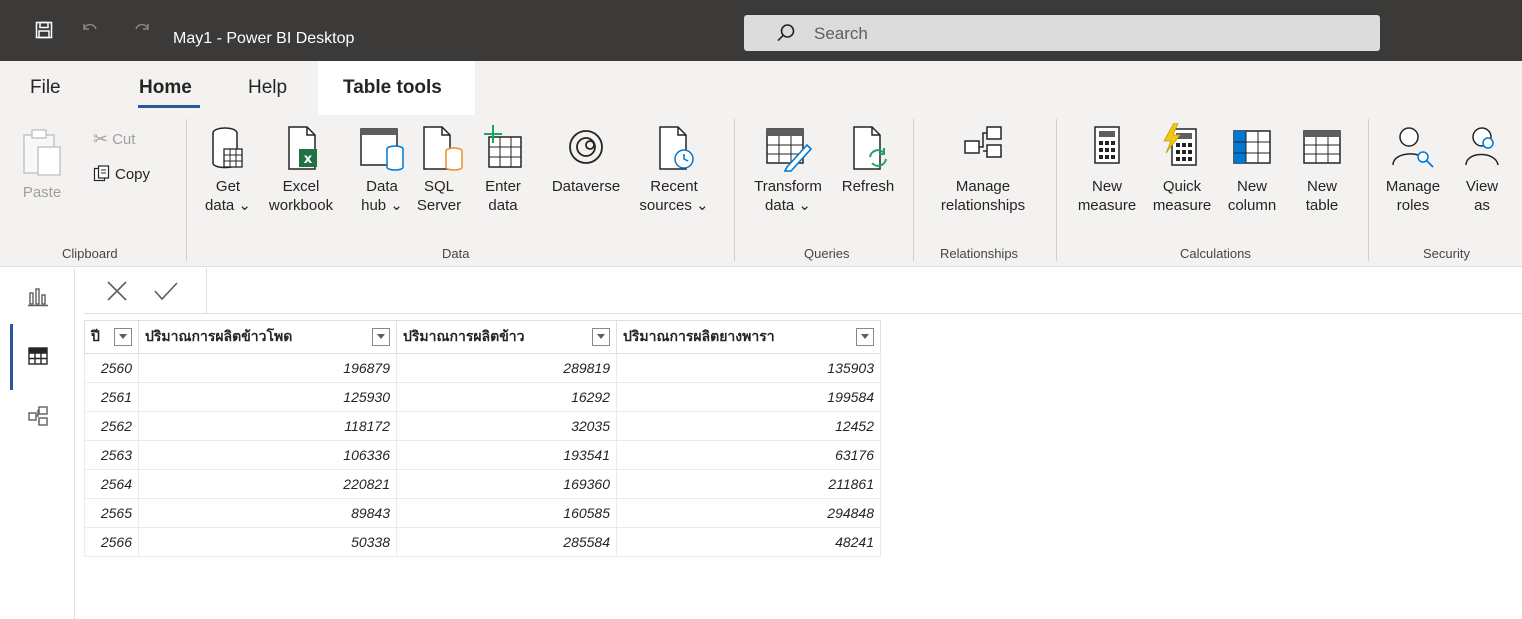 This screenshot has width=1522, height=619. Describe the element at coordinates (1446, 253) in the screenshot. I see `group-label-security: Security` at that location.